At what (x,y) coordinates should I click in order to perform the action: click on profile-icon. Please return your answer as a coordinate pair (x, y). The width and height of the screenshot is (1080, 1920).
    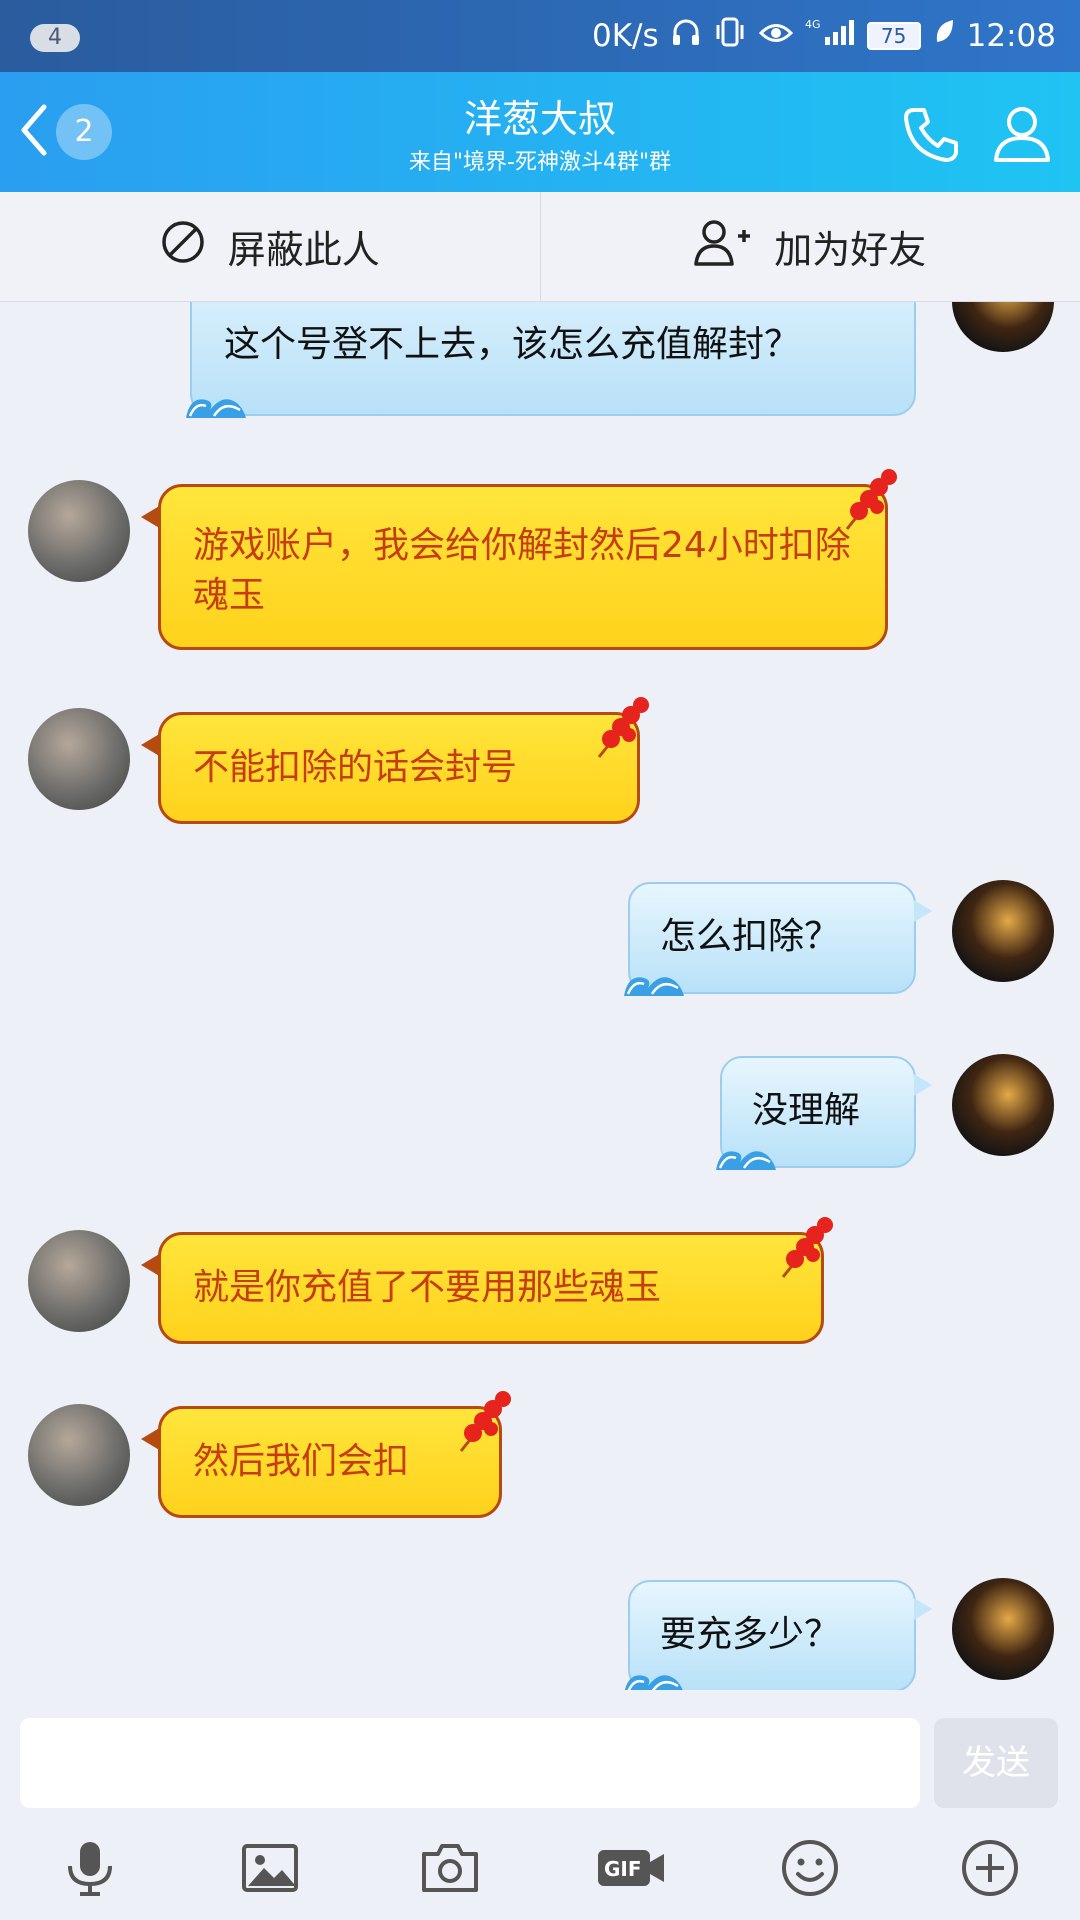
    Looking at the image, I should click on (1022, 138).